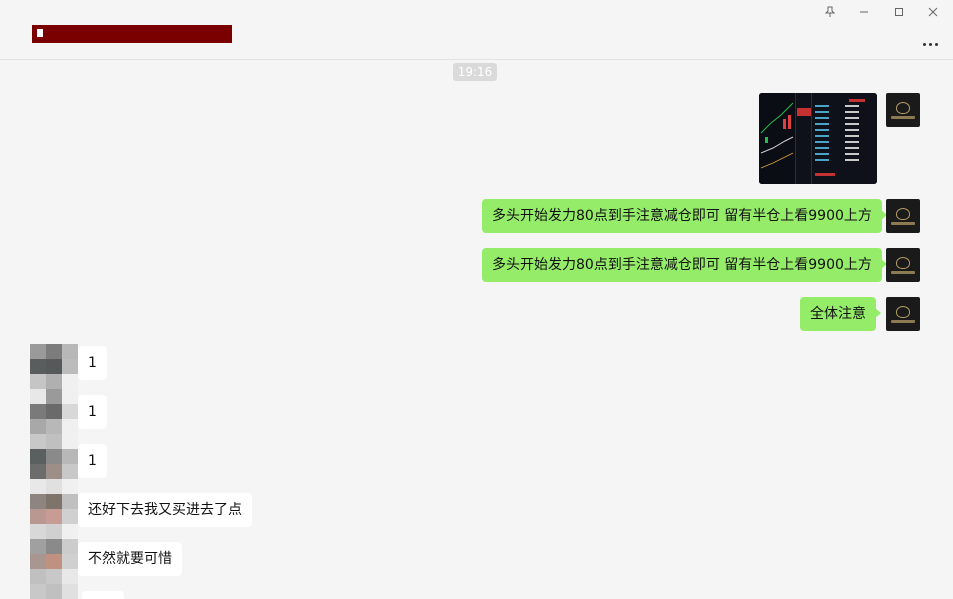  I want to click on pin-icon, so click(830, 12).